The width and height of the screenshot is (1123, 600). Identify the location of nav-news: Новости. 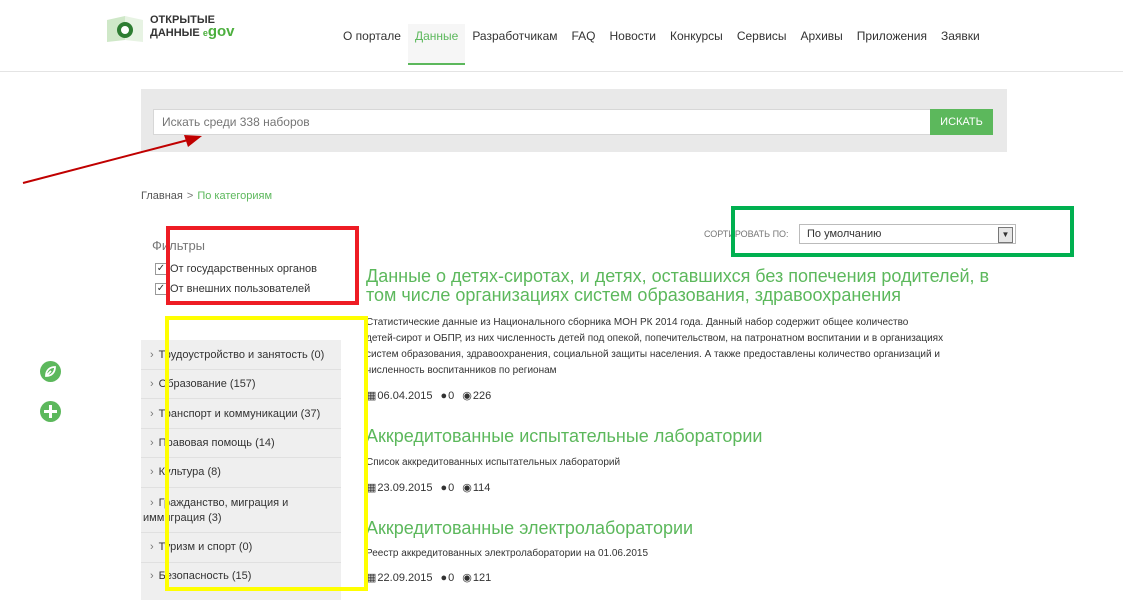
(633, 44).